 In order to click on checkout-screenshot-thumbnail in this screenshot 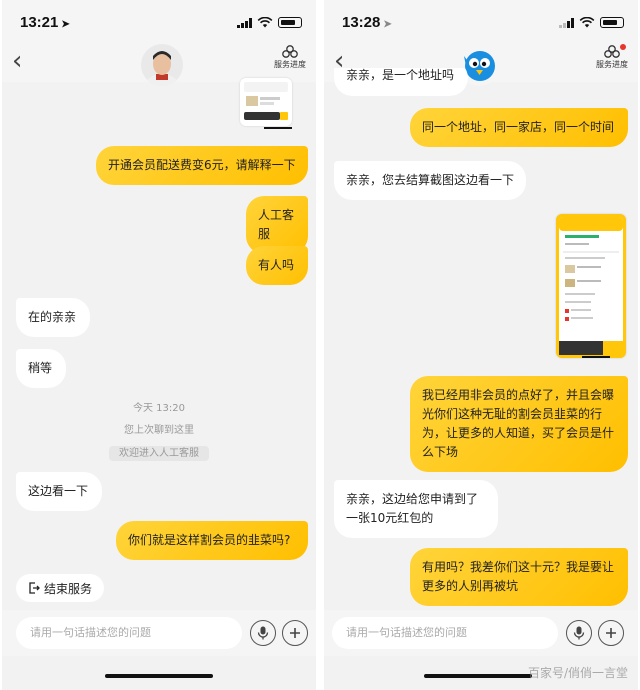, I will do `click(591, 286)`.